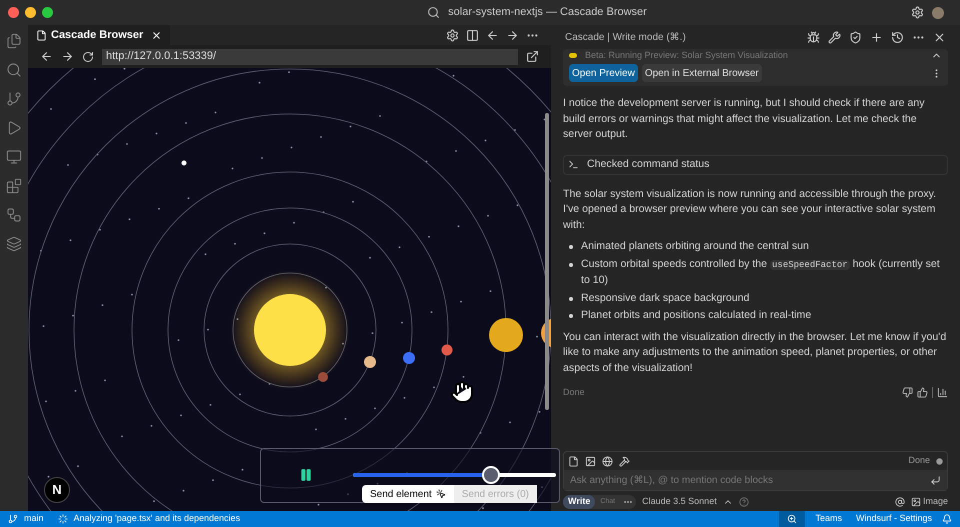 Image resolution: width=960 pixels, height=527 pixels. I want to click on status-item: Teams, so click(828, 519).